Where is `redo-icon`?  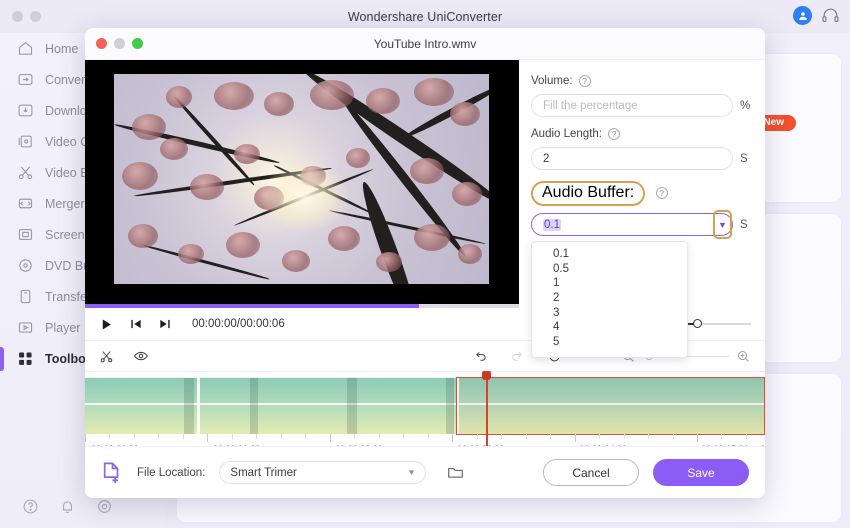
redo-icon is located at coordinates (517, 356).